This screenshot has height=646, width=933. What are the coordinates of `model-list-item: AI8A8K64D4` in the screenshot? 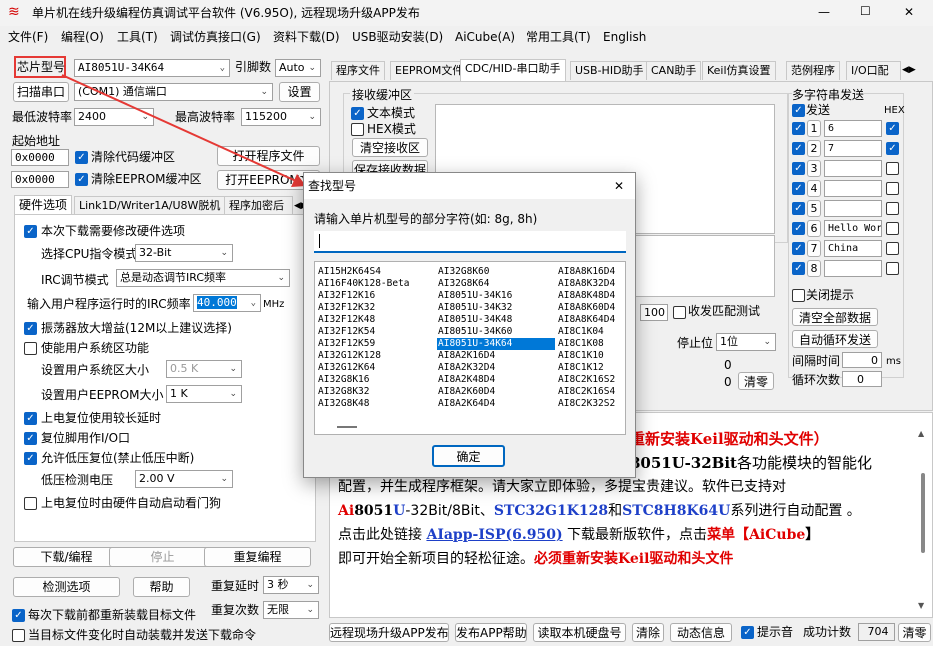 It's located at (591, 320).